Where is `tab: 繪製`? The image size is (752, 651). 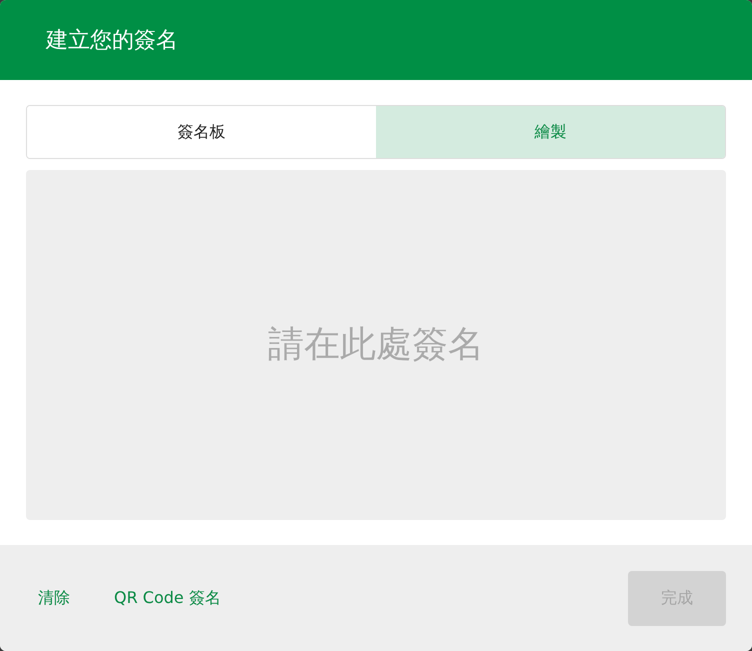 tab: 繪製 is located at coordinates (550, 132).